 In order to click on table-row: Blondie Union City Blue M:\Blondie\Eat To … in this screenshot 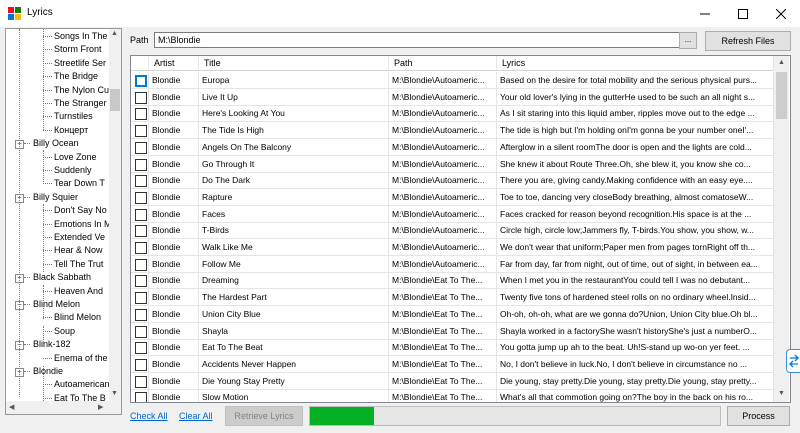, I will do `click(452, 314)`.